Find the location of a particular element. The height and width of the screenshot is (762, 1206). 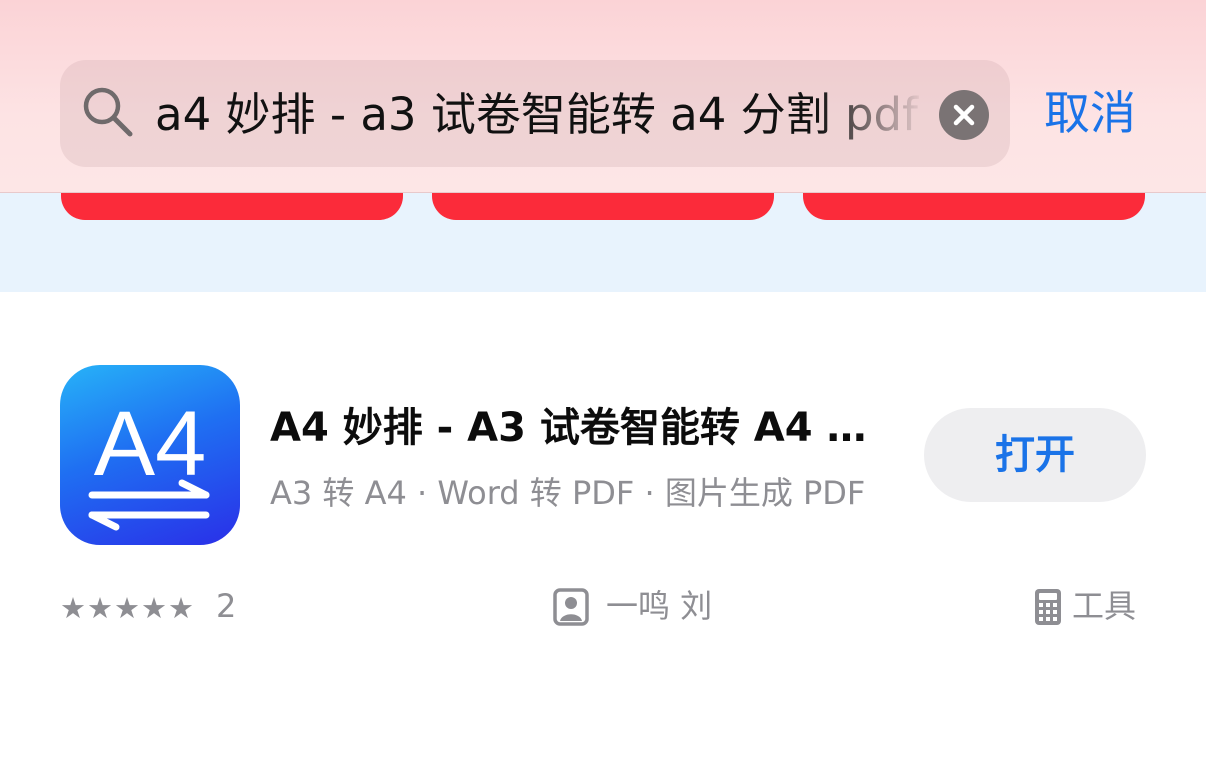

app-title: A4 妙排 - A3 试卷智能转 A4 分割 PDF is located at coordinates (580, 428).